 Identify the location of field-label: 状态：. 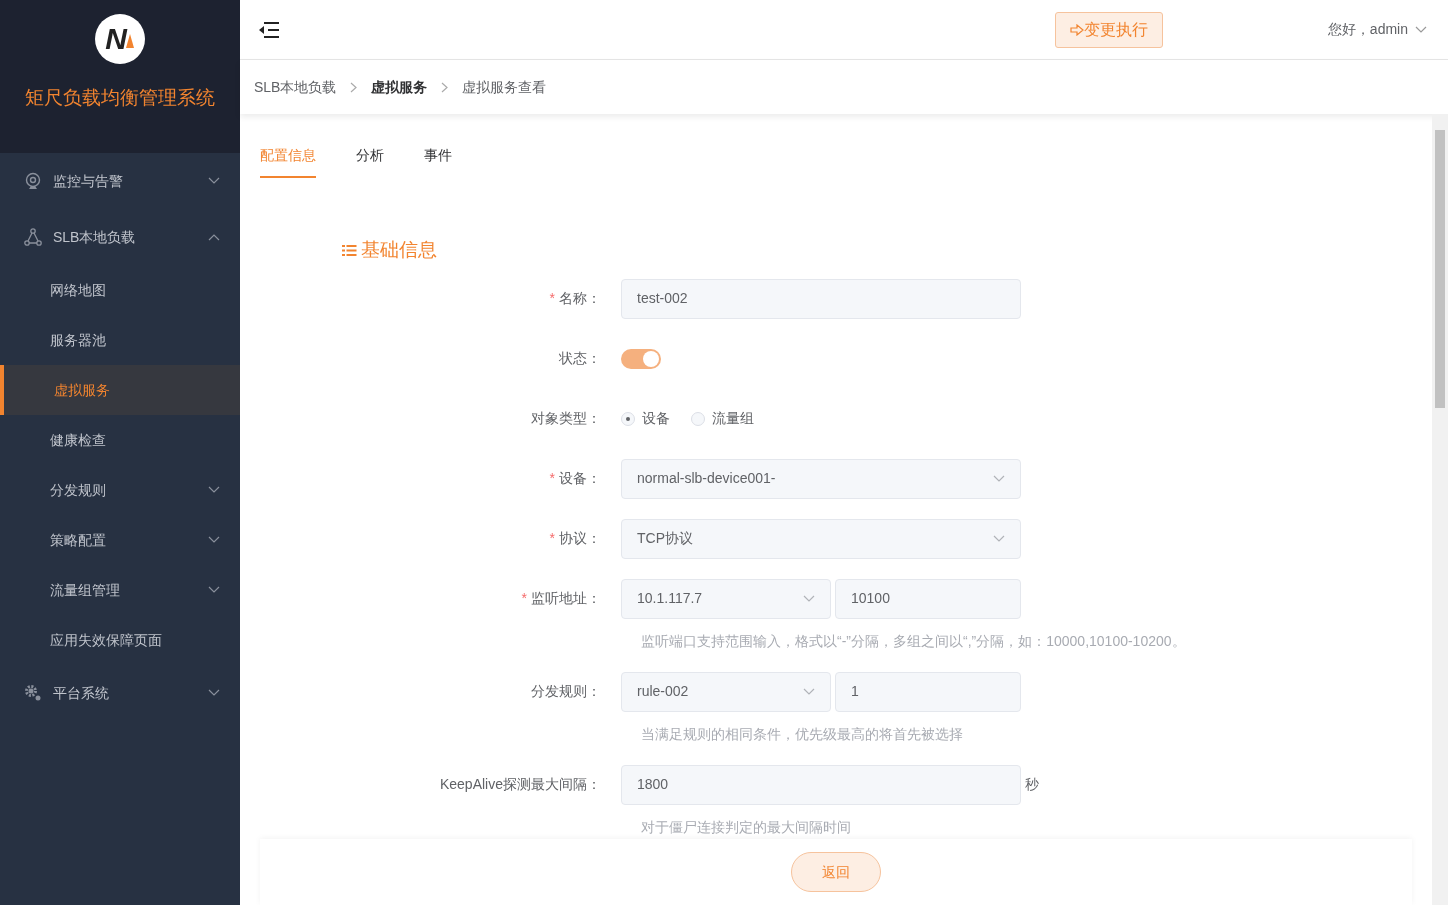
(580, 358).